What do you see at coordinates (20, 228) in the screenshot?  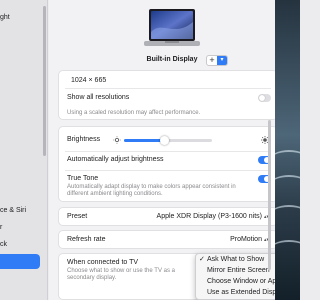 I see `sidebar-item-r: r` at bounding box center [20, 228].